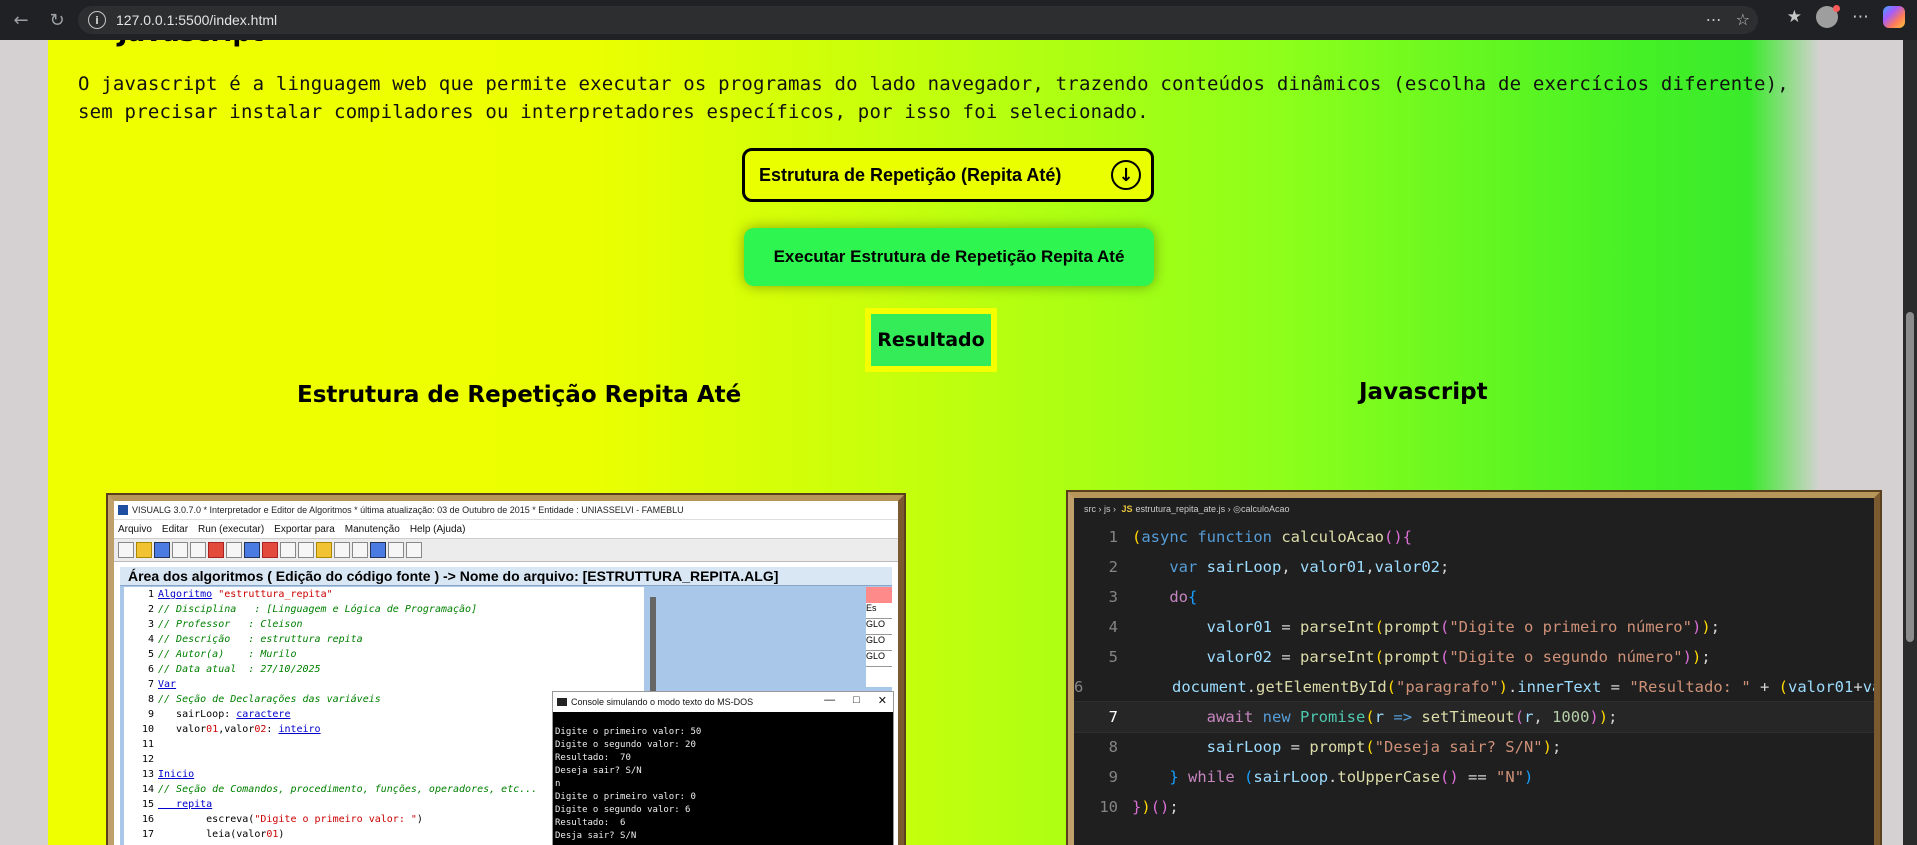 The height and width of the screenshot is (845, 1917). What do you see at coordinates (150, 669) in the screenshot?
I see `line-number: 6` at bounding box center [150, 669].